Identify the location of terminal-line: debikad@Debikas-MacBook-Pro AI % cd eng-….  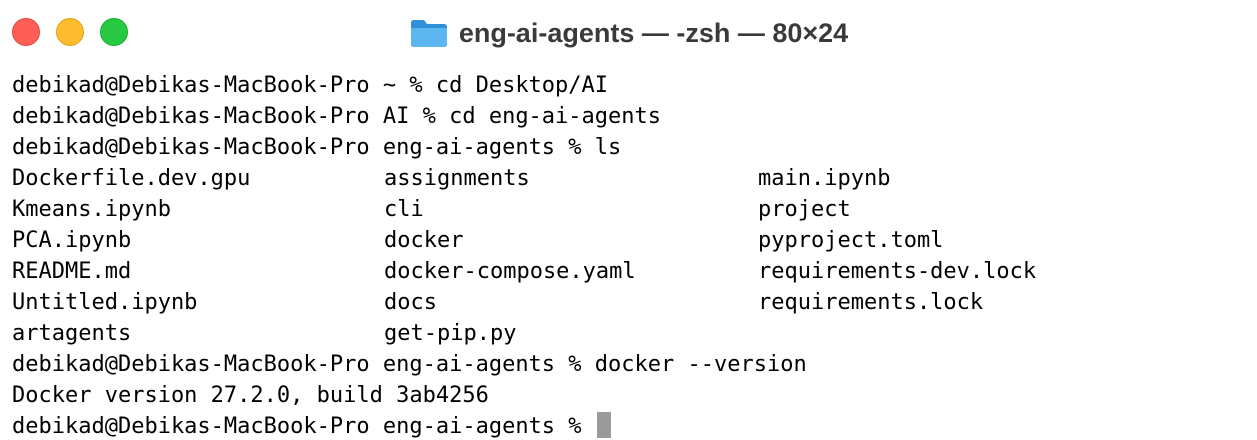
(337, 116).